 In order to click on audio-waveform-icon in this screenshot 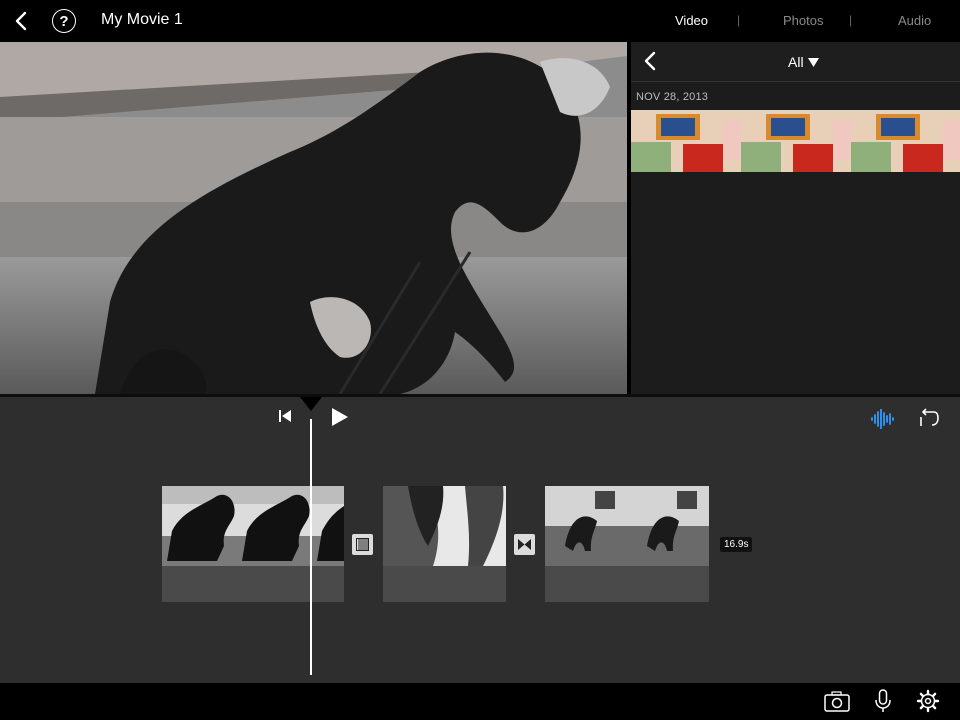, I will do `click(882, 419)`.